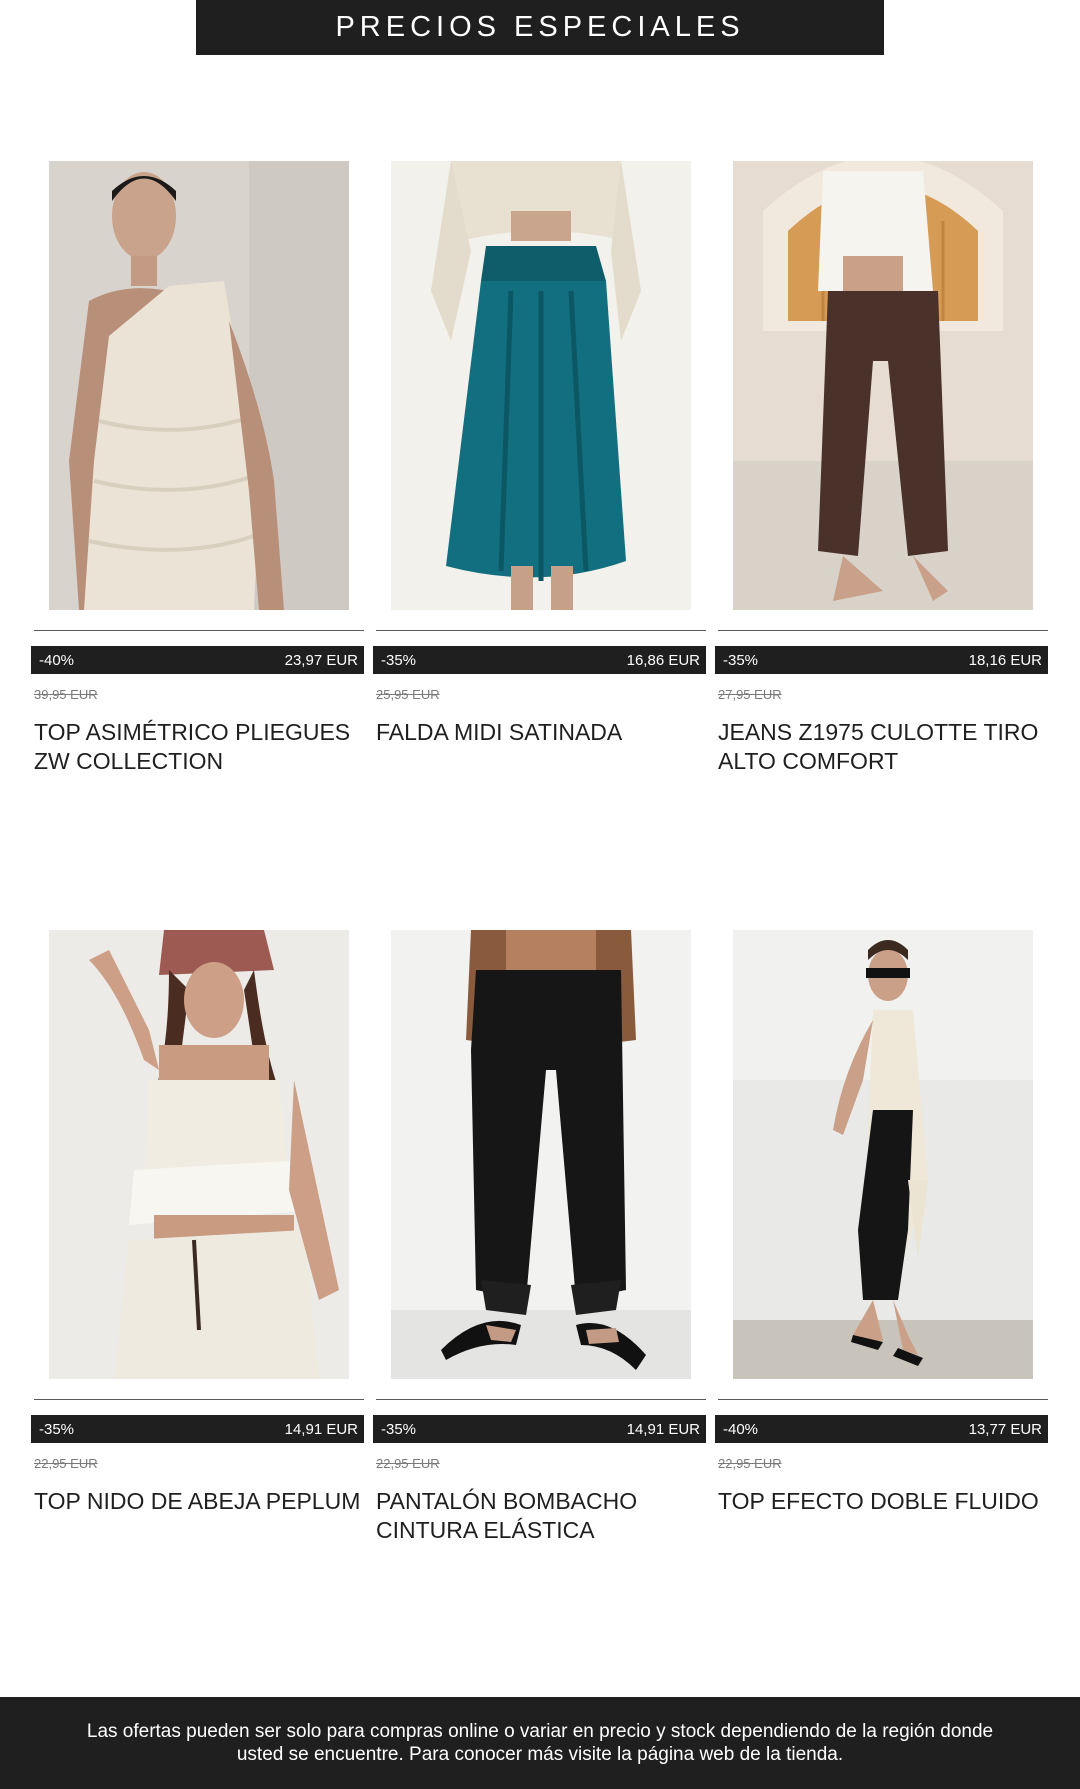 This screenshot has height=1789, width=1080. What do you see at coordinates (546, 1516) in the screenshot?
I see `product-title: PANTALÓN BOMBACHO CINTURA ELÁSTICA` at bounding box center [546, 1516].